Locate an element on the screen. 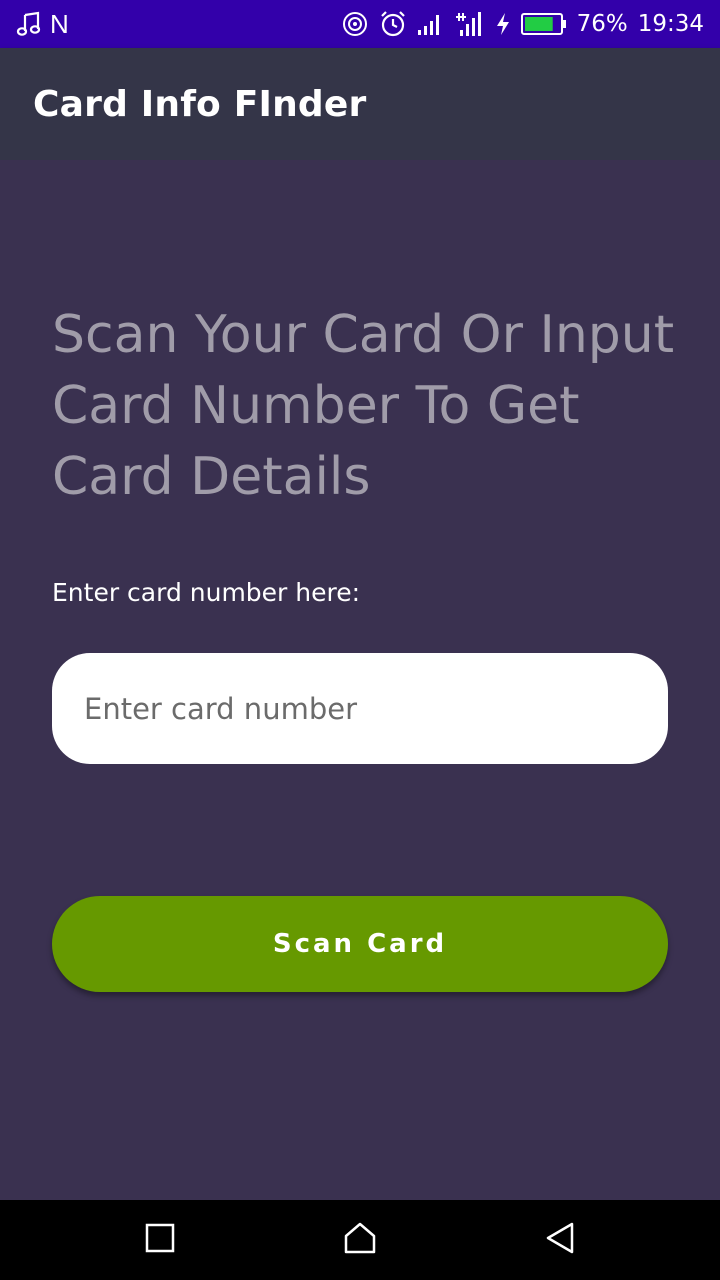 The height and width of the screenshot is (1280, 720). battery-level-fill is located at coordinates (538, 24).